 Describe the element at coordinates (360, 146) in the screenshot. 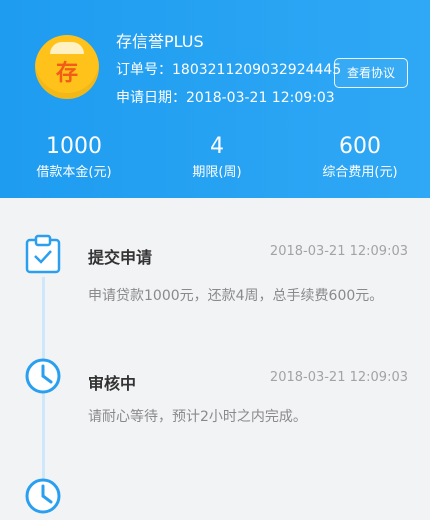

I see `stat-value: 600` at that location.